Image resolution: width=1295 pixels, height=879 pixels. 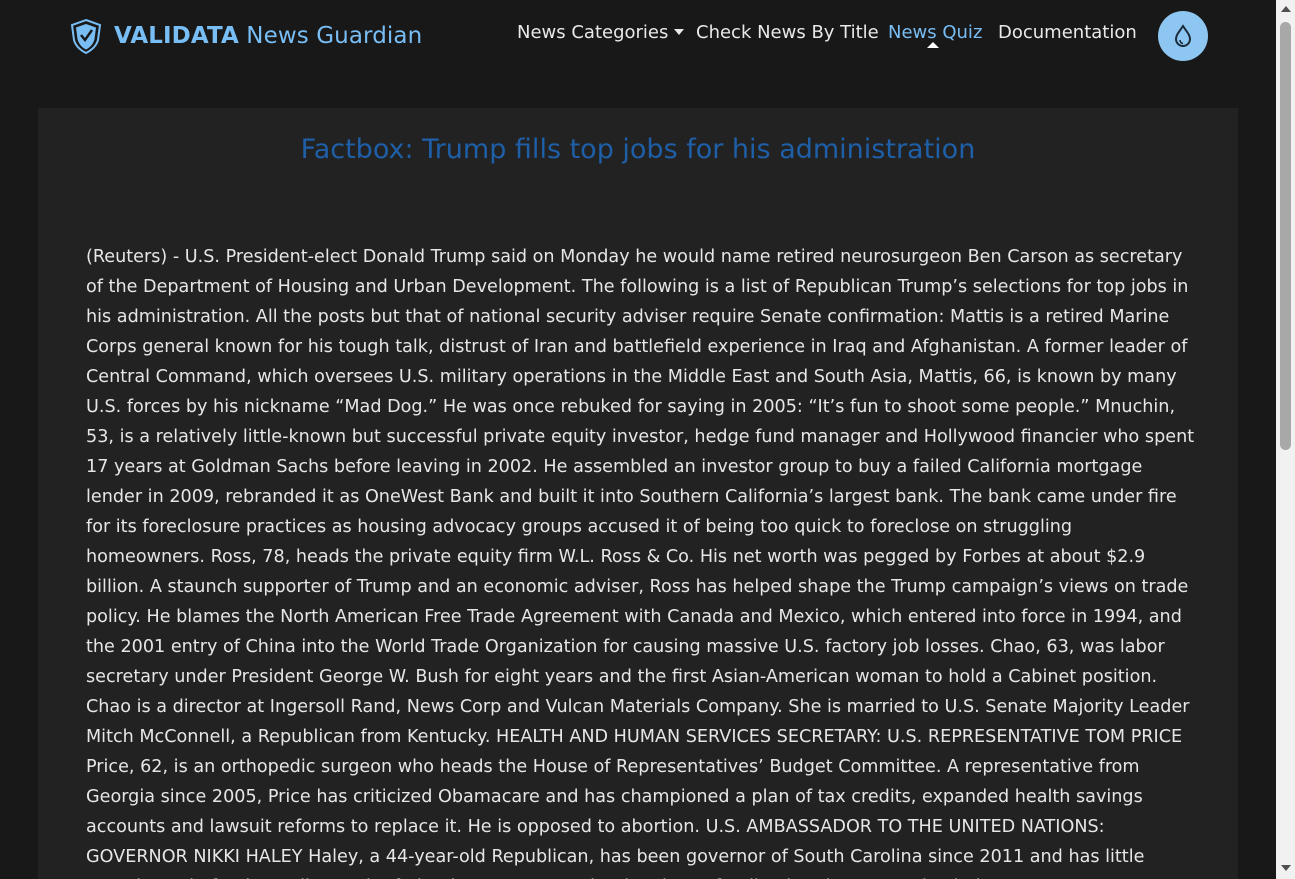 I want to click on nav-news-quiz: News Quiz, so click(x=935, y=35).